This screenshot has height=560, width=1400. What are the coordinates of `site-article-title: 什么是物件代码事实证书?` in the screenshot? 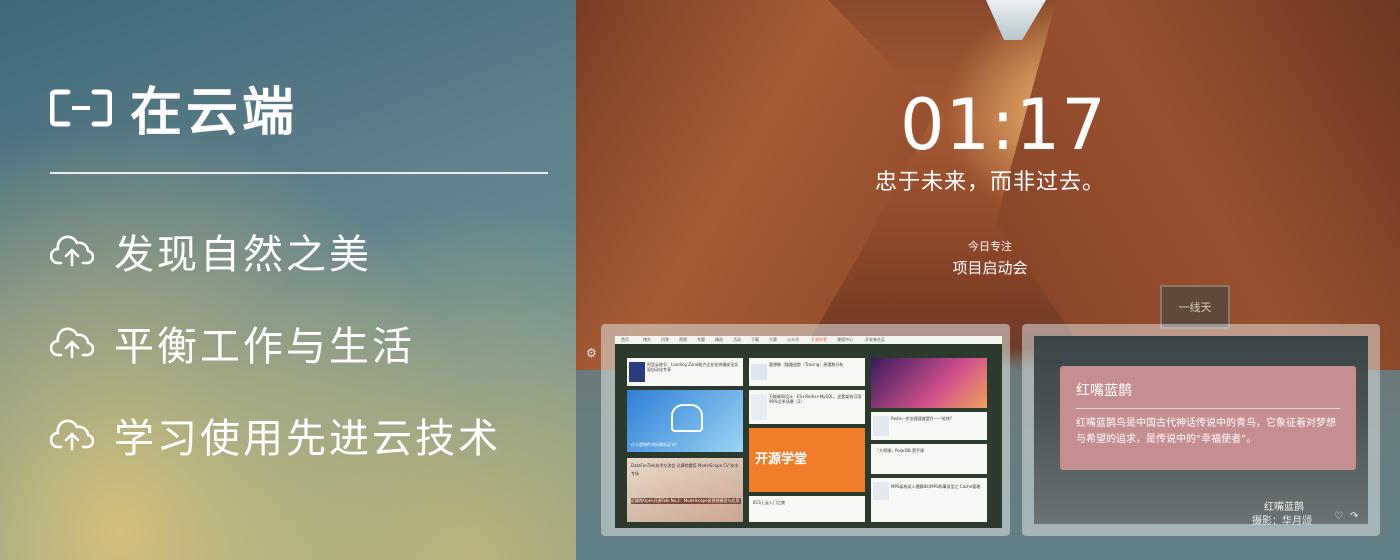 It's located at (654, 444).